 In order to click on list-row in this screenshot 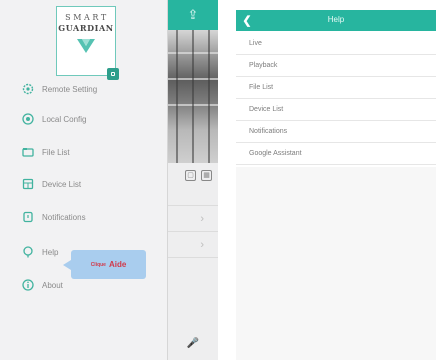, I will do `click(193, 272)`.